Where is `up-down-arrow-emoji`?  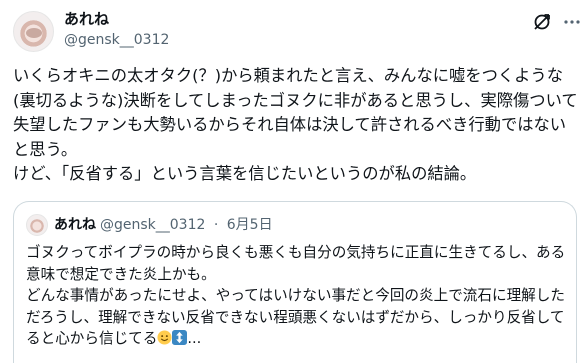
up-down-arrow-emoji is located at coordinates (180, 337).